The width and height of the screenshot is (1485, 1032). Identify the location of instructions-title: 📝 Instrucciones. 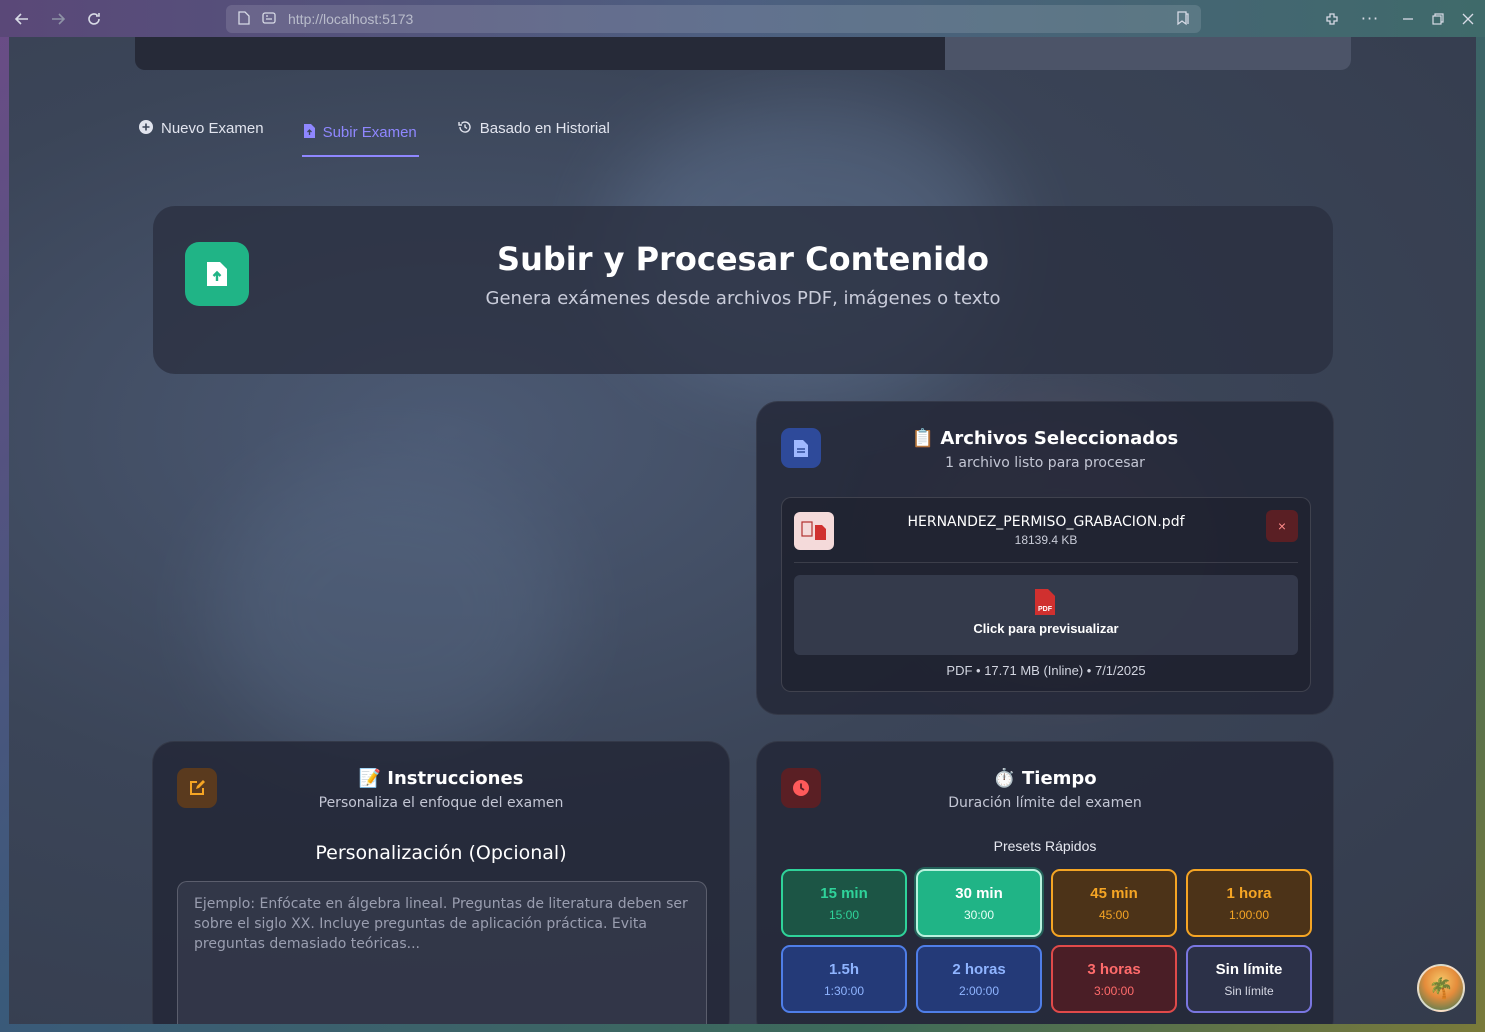
(441, 778).